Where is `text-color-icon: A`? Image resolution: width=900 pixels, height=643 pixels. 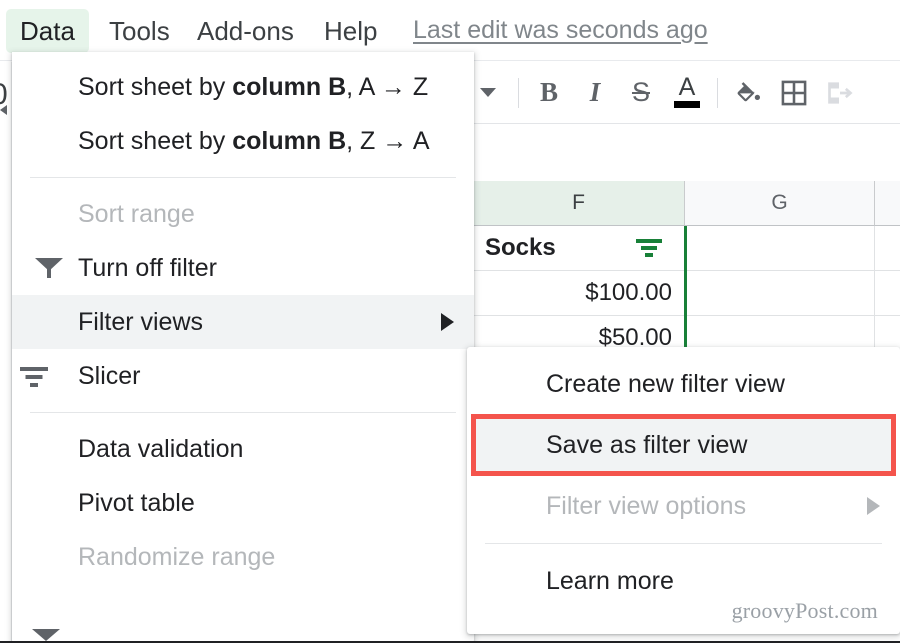
text-color-icon: A is located at coordinates (687, 92).